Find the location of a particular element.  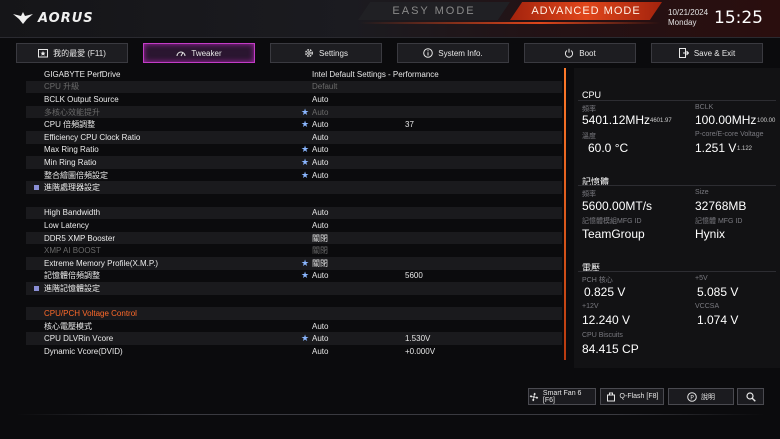

setting-row: 進階記憶體設定 is located at coordinates (294, 288).